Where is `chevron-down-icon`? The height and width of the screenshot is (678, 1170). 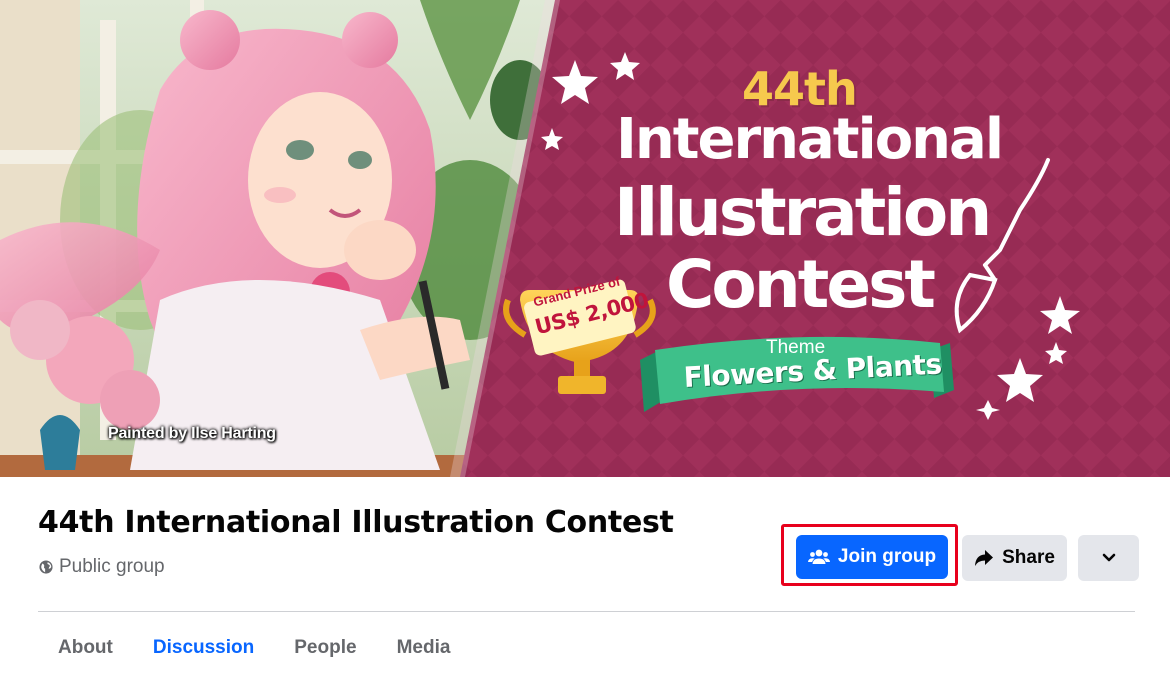 chevron-down-icon is located at coordinates (1108, 557).